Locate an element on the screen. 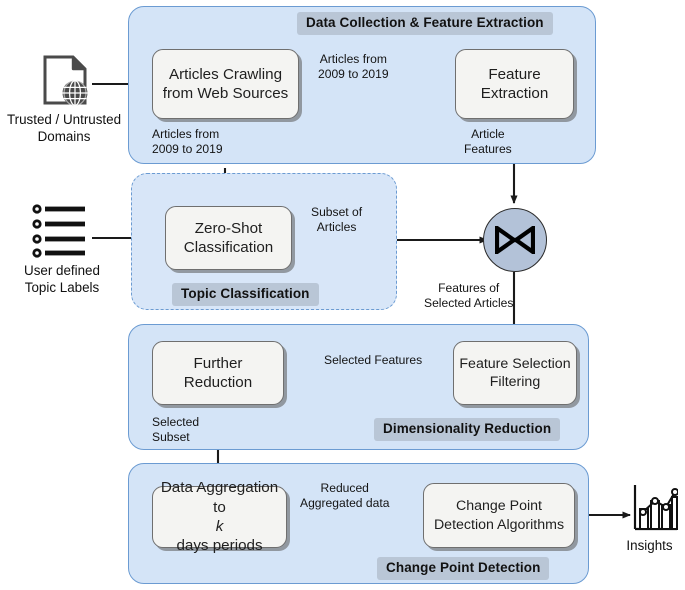 The width and height of the screenshot is (685, 590). node-articles-crawling: Articles Crawling from Web Sources is located at coordinates (225, 84).